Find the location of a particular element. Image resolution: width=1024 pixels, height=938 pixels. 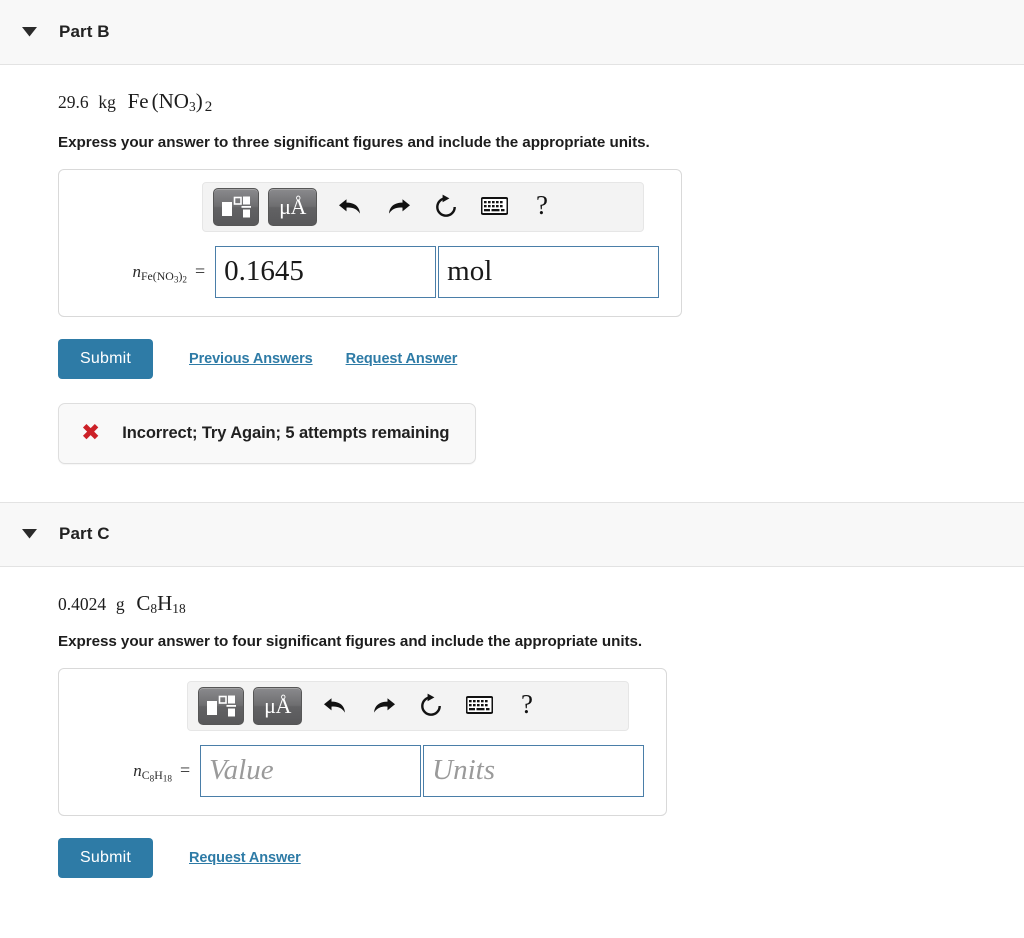

part-c-header: Part C is located at coordinates (512, 534).